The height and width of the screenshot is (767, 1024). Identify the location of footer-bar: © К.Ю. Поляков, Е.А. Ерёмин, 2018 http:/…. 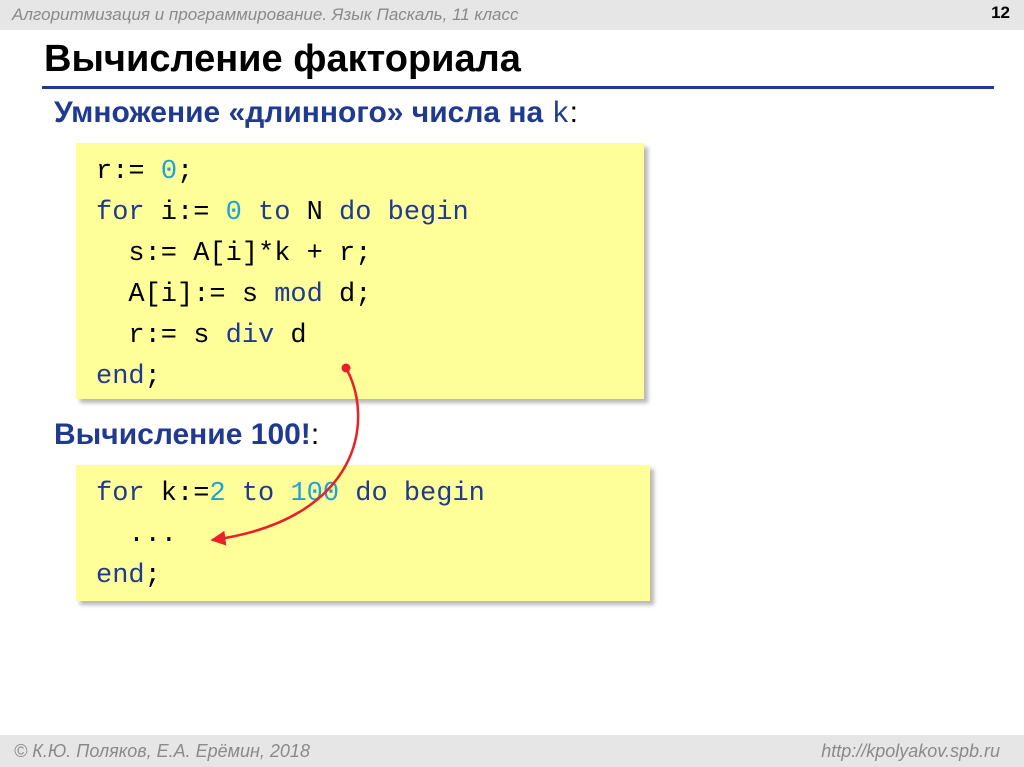
(512, 751).